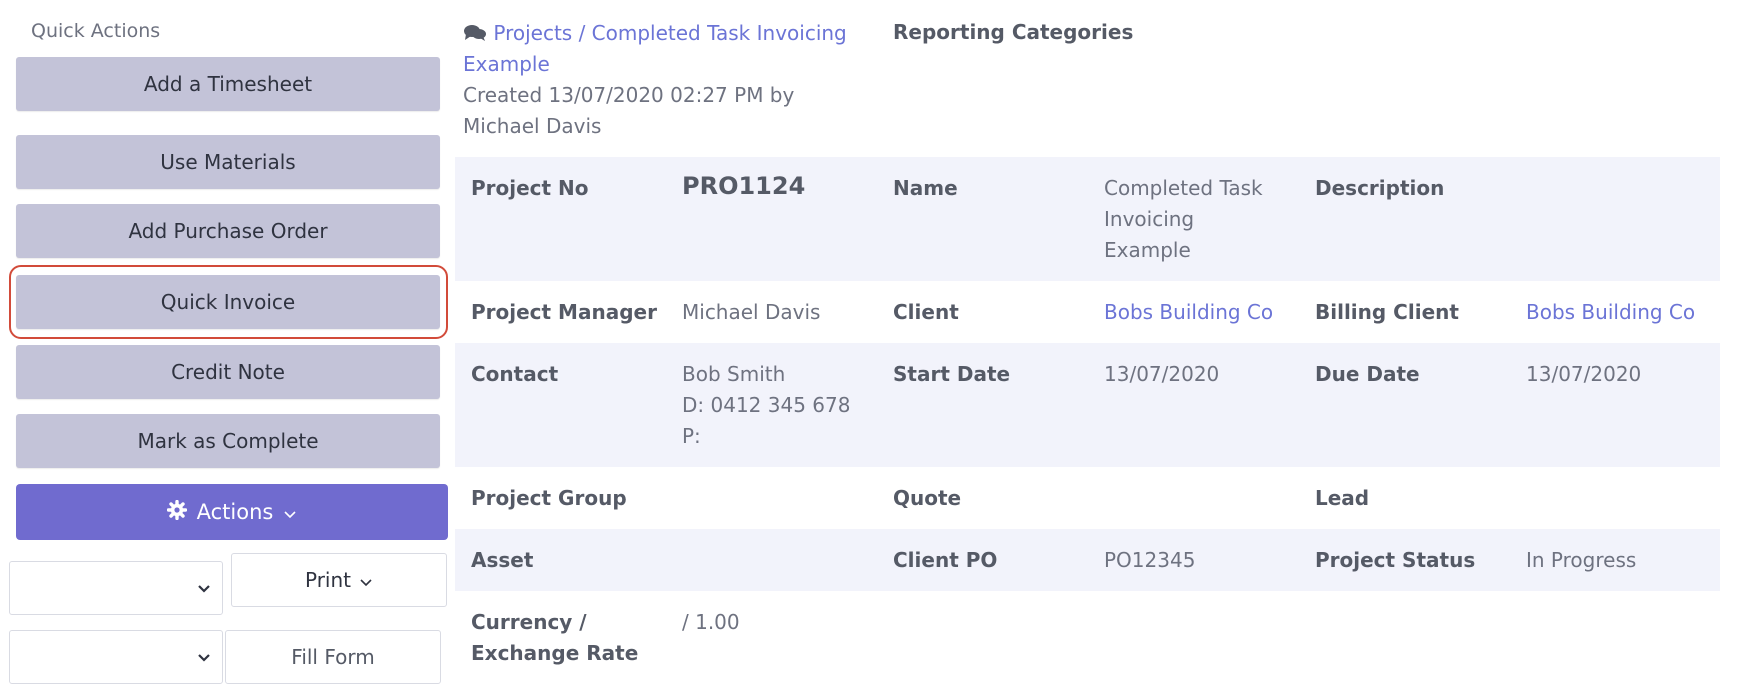  What do you see at coordinates (1367, 374) in the screenshot?
I see `due-date-label: Due Date` at bounding box center [1367, 374].